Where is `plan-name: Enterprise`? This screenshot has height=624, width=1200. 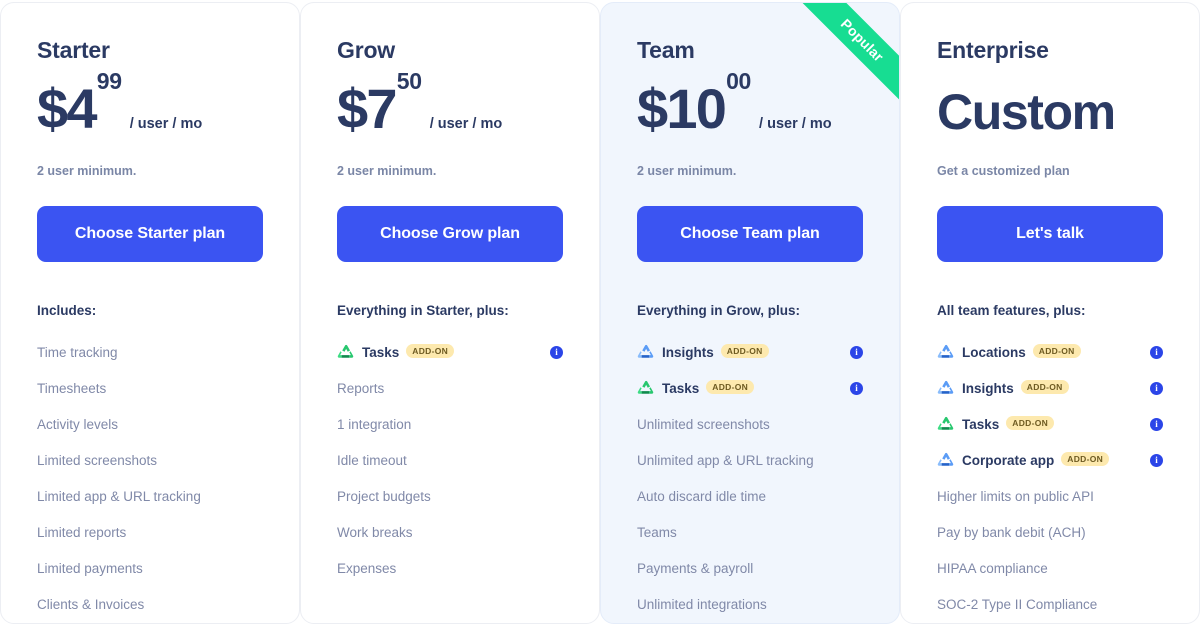
plan-name: Enterprise is located at coordinates (993, 50).